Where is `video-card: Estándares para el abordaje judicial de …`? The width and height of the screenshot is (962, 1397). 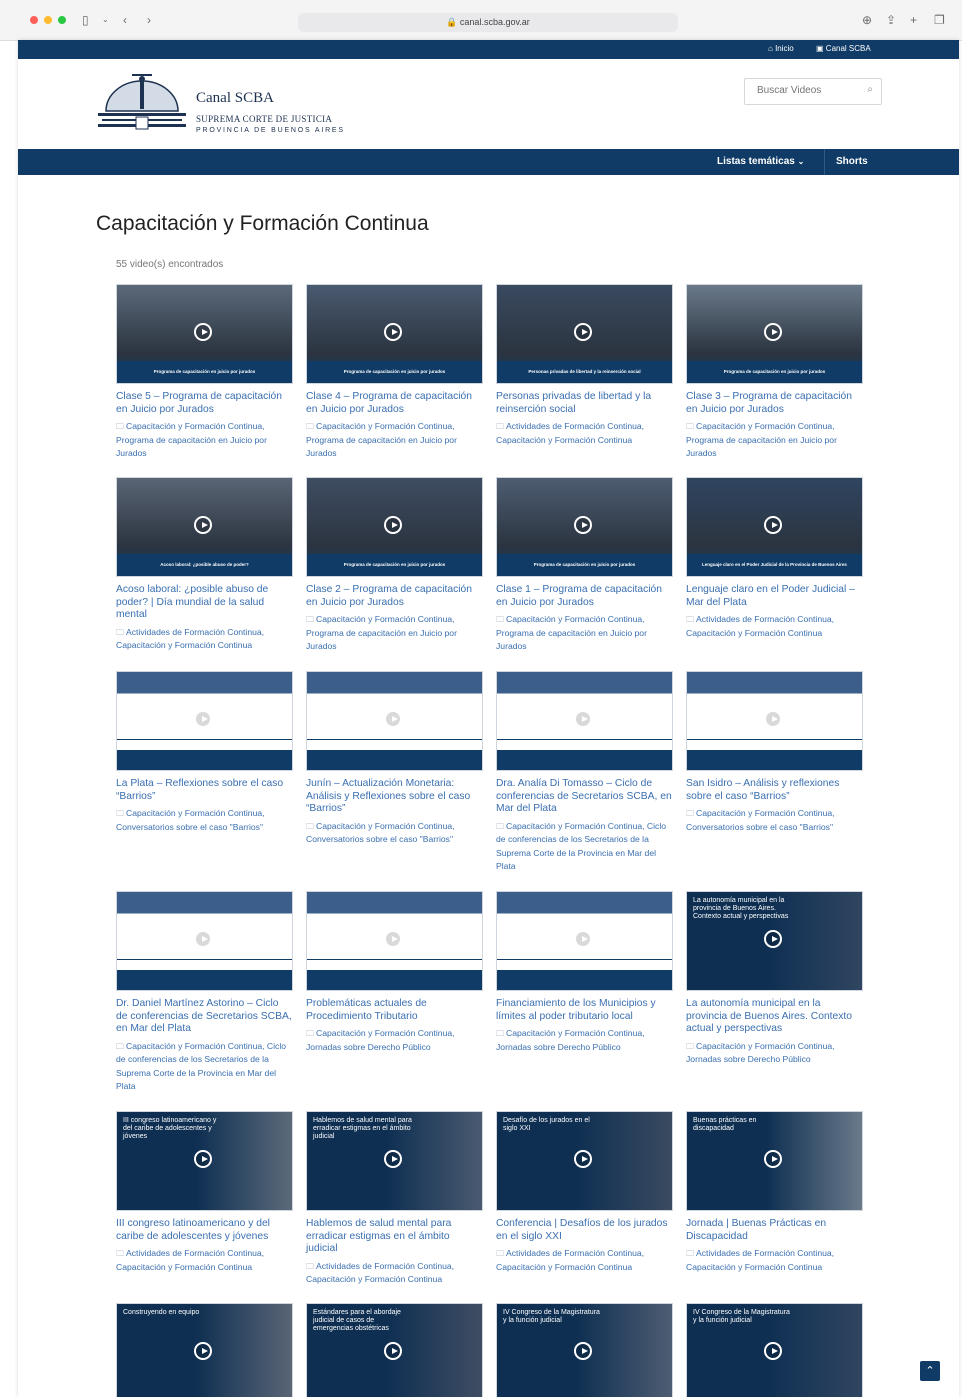 video-card: Estándares para el abordaje judicial de … is located at coordinates (394, 1350).